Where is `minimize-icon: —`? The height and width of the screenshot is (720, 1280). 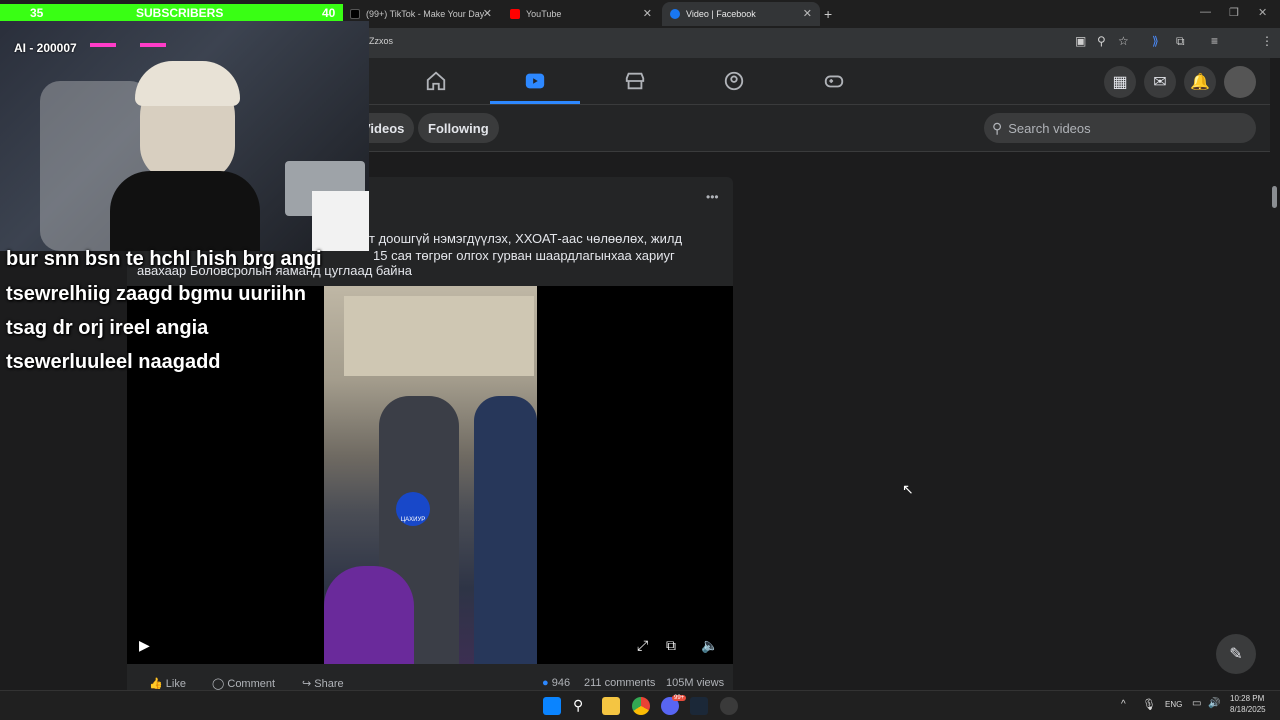 minimize-icon: — is located at coordinates (1205, 12).